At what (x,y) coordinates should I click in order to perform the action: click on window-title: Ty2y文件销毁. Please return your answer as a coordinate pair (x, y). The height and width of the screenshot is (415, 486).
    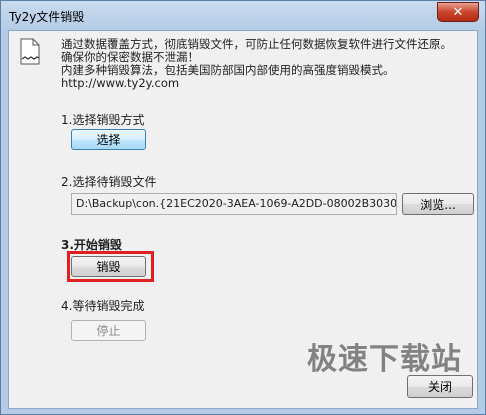
    Looking at the image, I should click on (47, 17).